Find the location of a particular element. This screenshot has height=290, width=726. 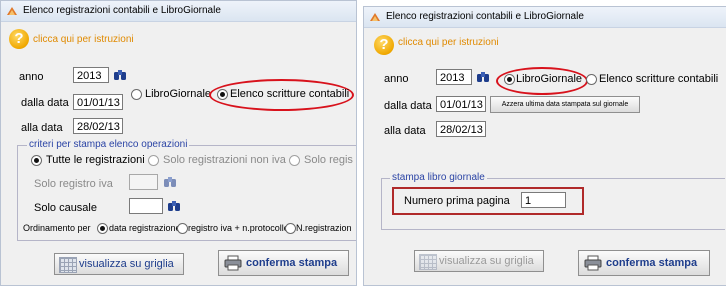

radio-ord-data-label: data registrazione is located at coordinates (145, 228).